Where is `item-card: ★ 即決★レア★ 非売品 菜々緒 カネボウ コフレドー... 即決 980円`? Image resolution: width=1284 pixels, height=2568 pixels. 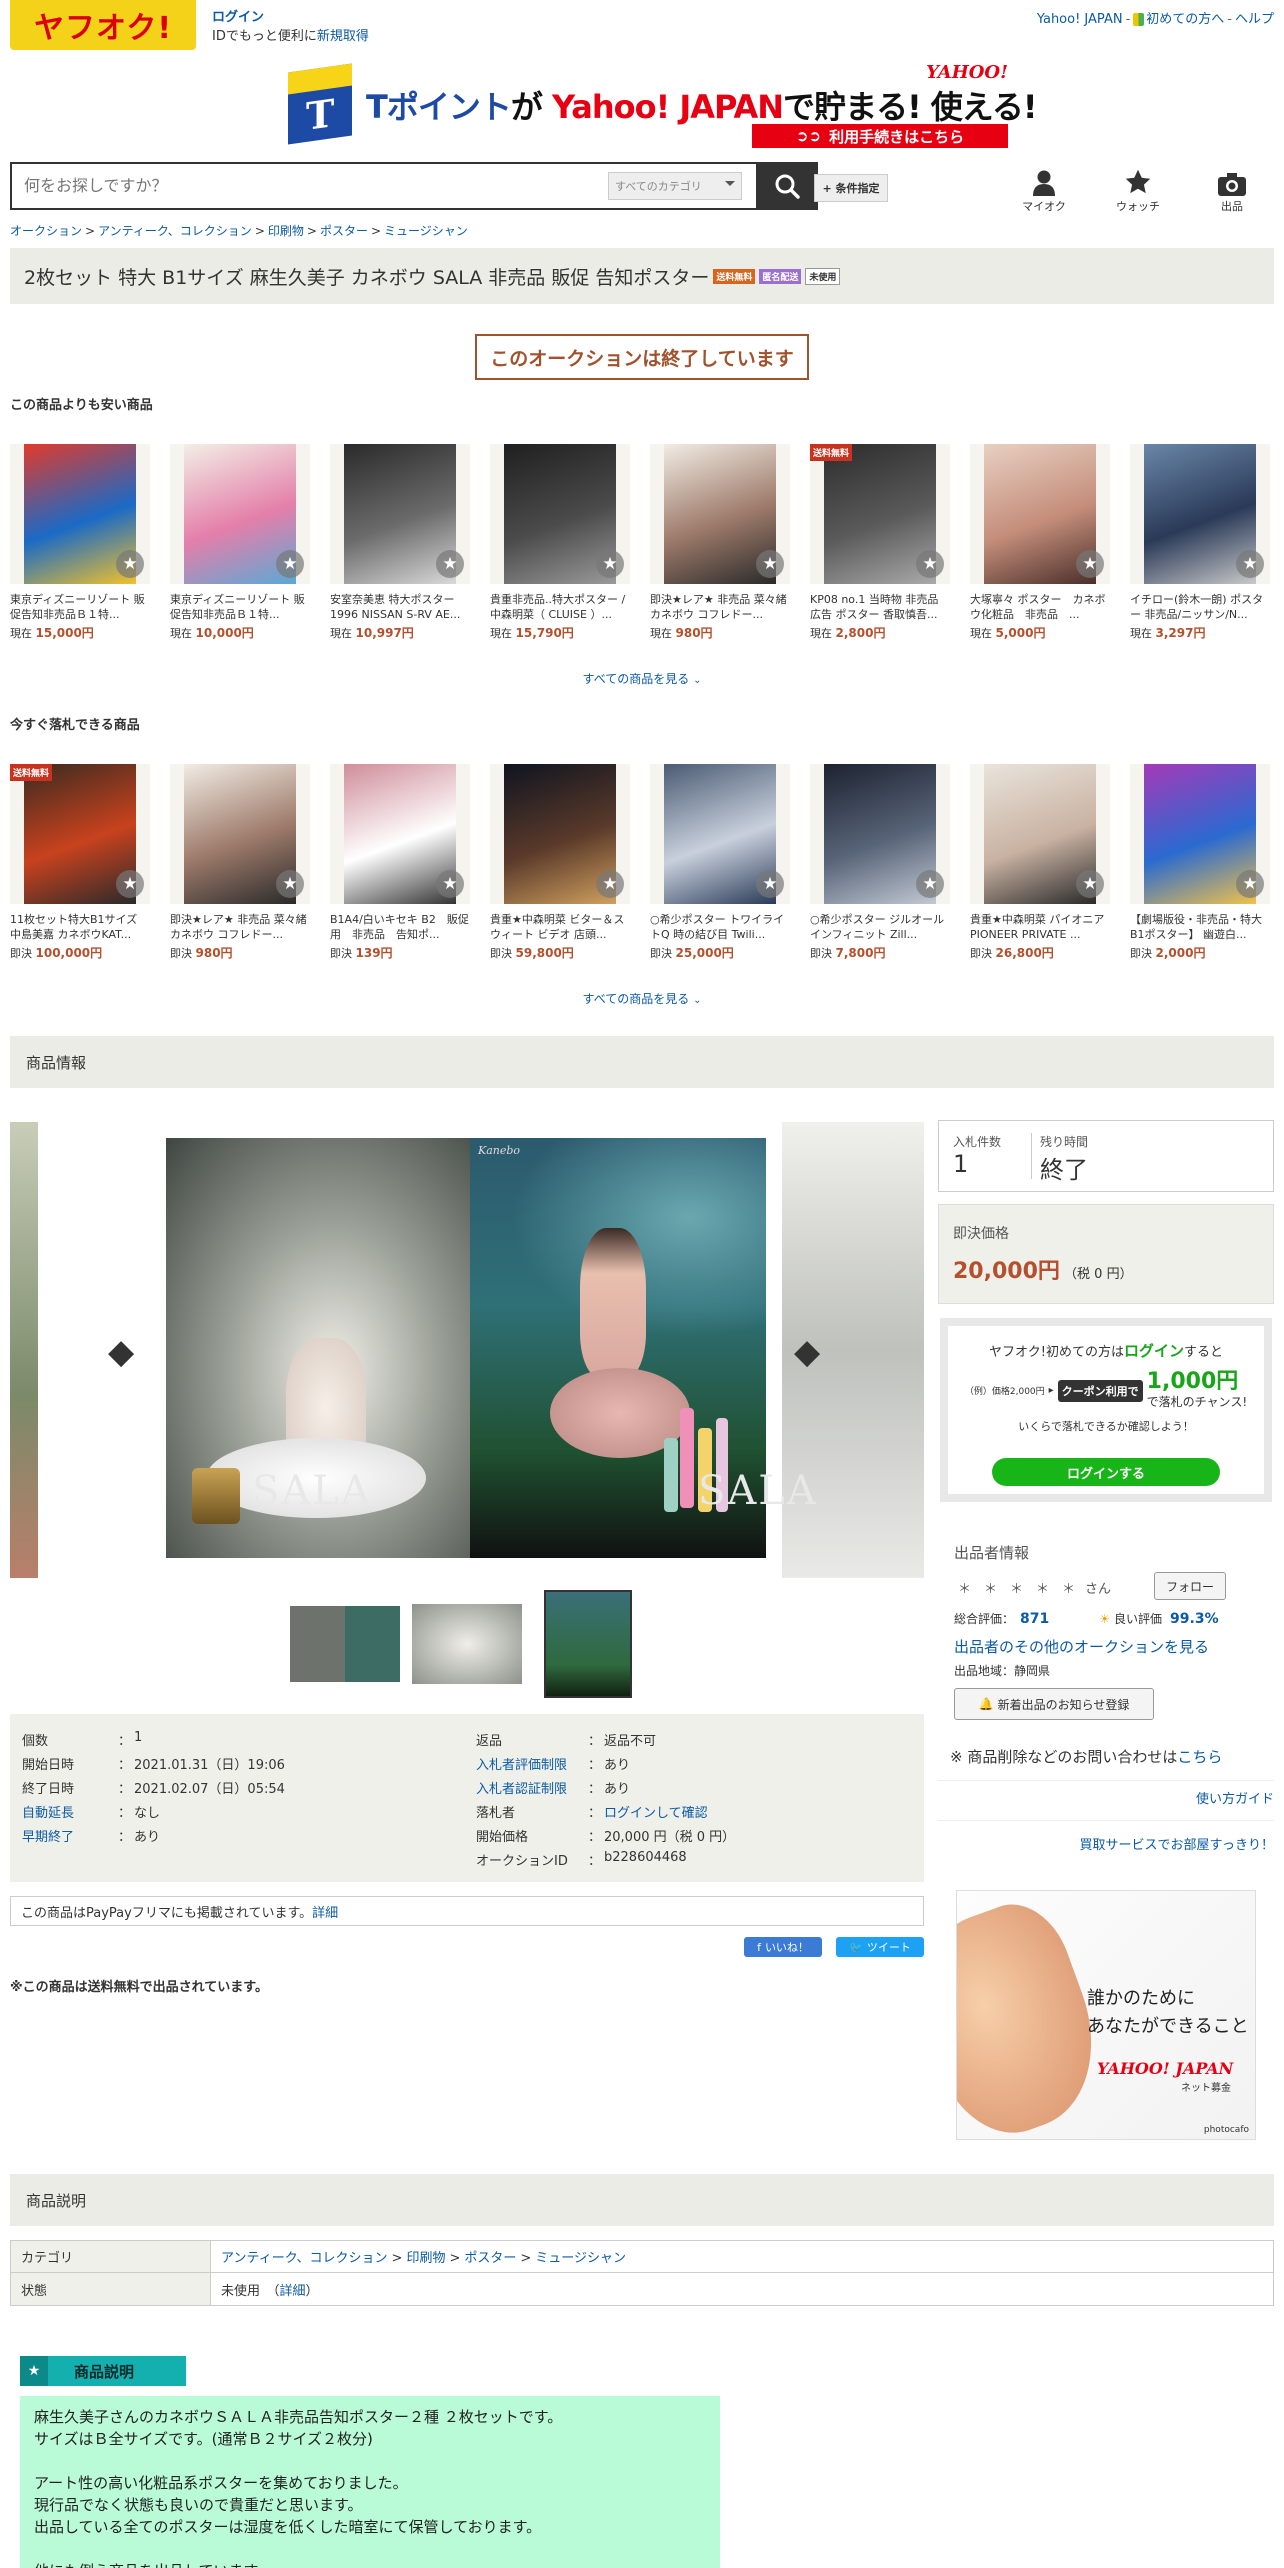
item-card: ★ 即決★レア★ 非売品 菜々緒 カネボウ コフレドー... 即決 980円 is located at coordinates (240, 862).